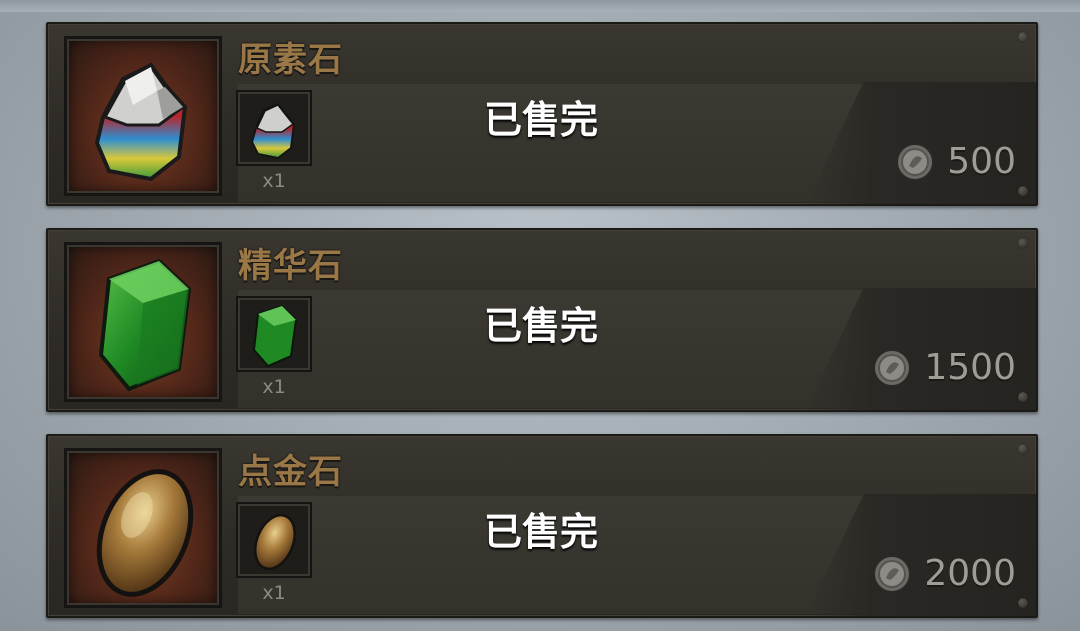  What do you see at coordinates (290, 472) in the screenshot?
I see `item-name: 点金石` at bounding box center [290, 472].